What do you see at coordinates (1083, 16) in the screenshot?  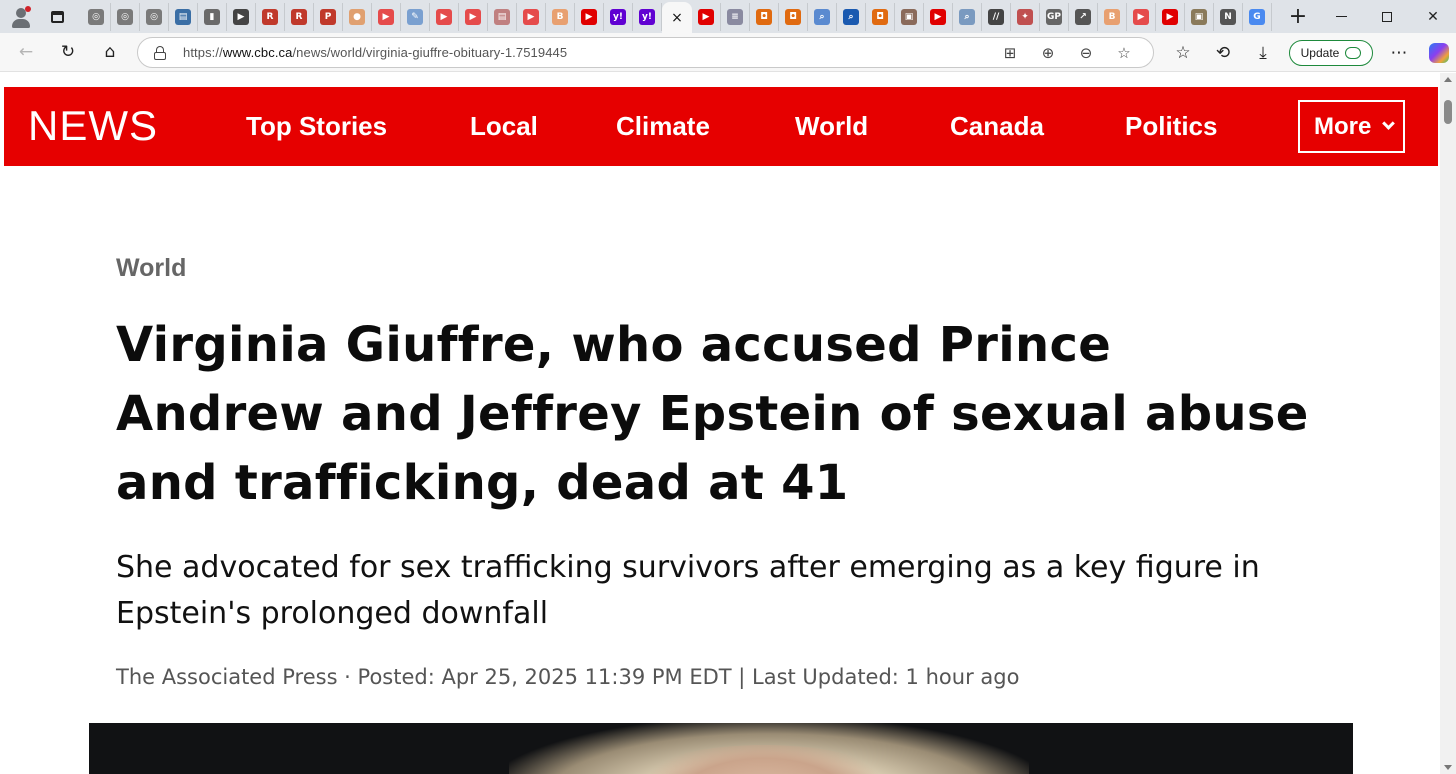 I see `browser-tab: ↗` at bounding box center [1083, 16].